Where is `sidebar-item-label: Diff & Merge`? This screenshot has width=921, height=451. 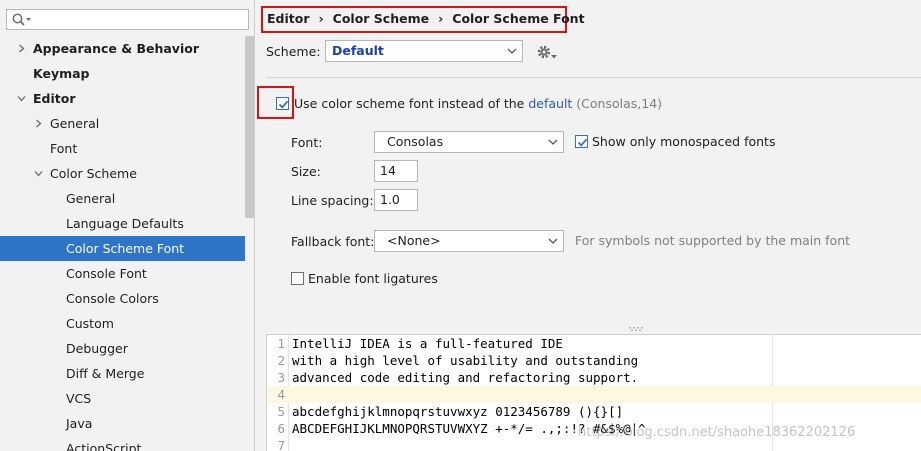
sidebar-item-label: Diff & Merge is located at coordinates (105, 373).